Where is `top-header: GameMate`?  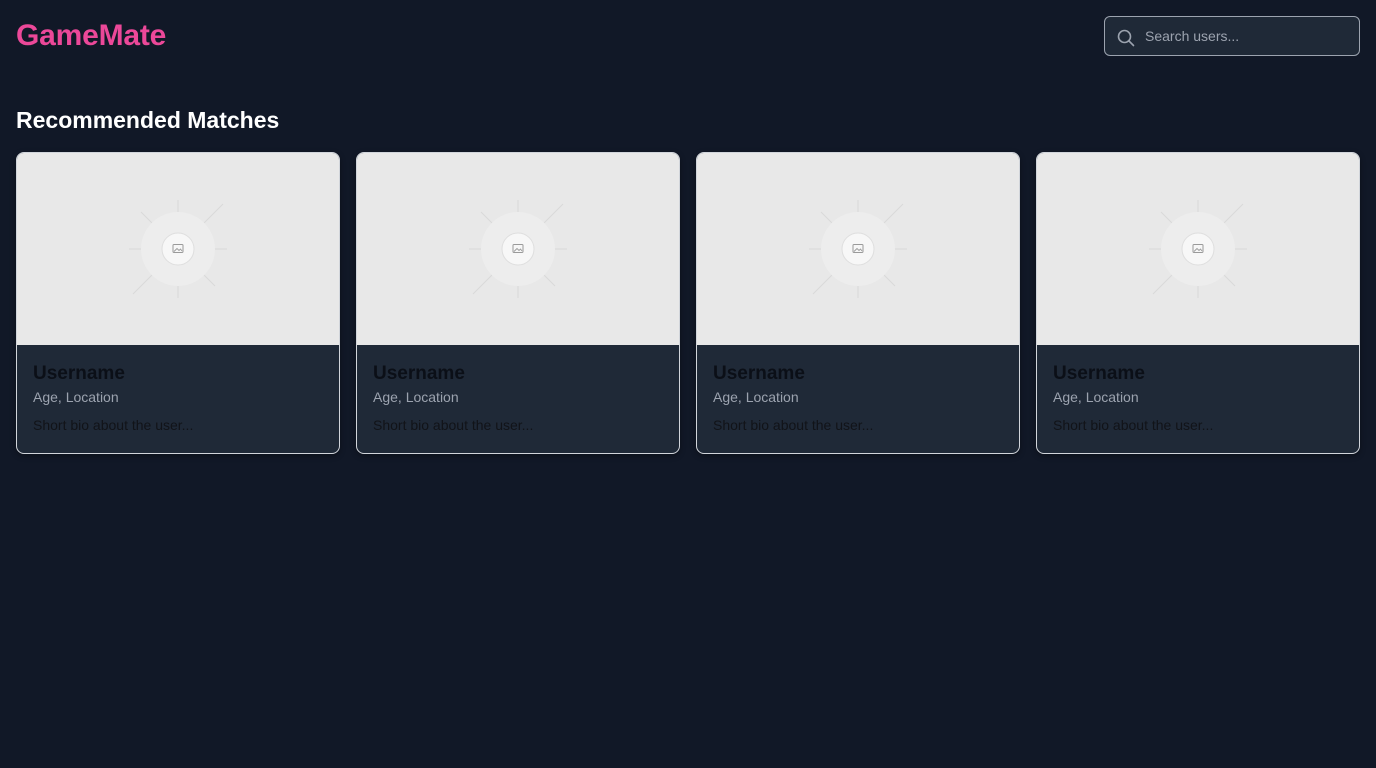
top-header: GameMate is located at coordinates (688, 36).